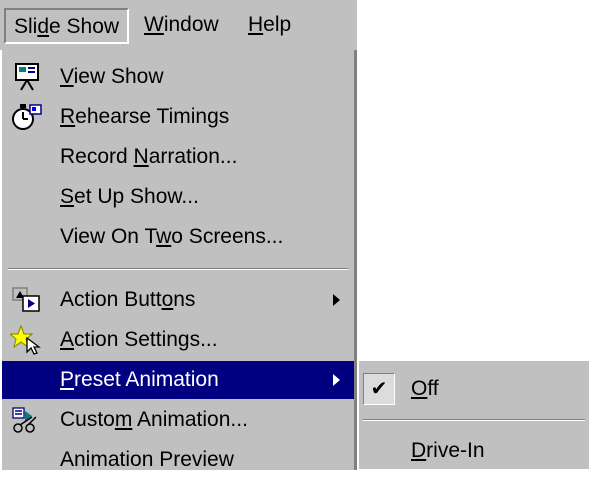  I want to click on menu-bar: Slide Show Window Help, so click(178, 25).